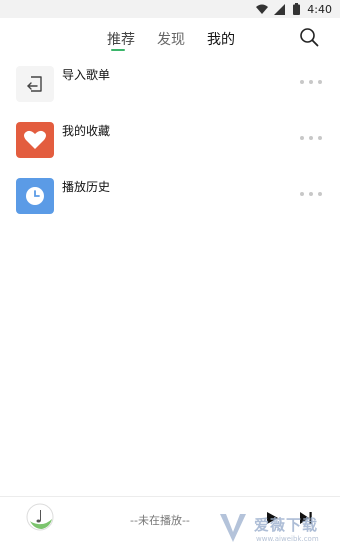 The image size is (340, 550). Describe the element at coordinates (233, 528) in the screenshot. I see `watermark-v-icon` at that location.